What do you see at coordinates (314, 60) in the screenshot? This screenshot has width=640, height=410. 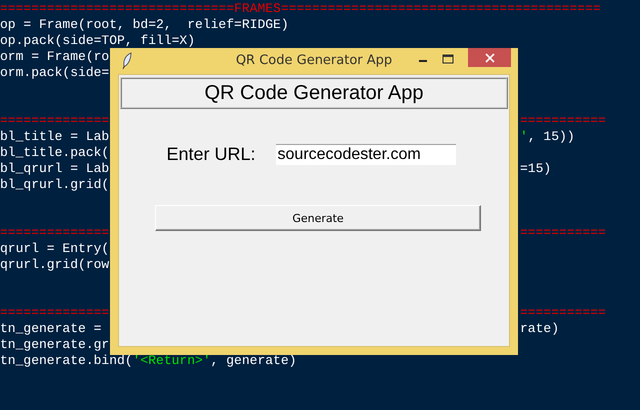 I see `window-title: QR Code Generator App` at bounding box center [314, 60].